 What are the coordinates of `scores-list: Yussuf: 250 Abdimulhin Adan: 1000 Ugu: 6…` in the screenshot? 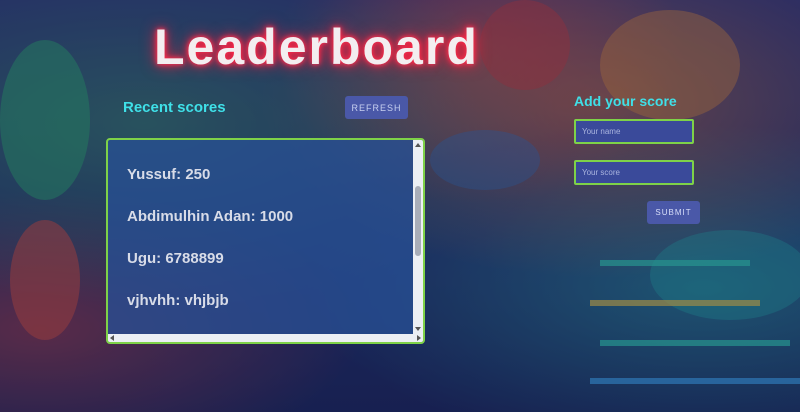 It's located at (210, 250).